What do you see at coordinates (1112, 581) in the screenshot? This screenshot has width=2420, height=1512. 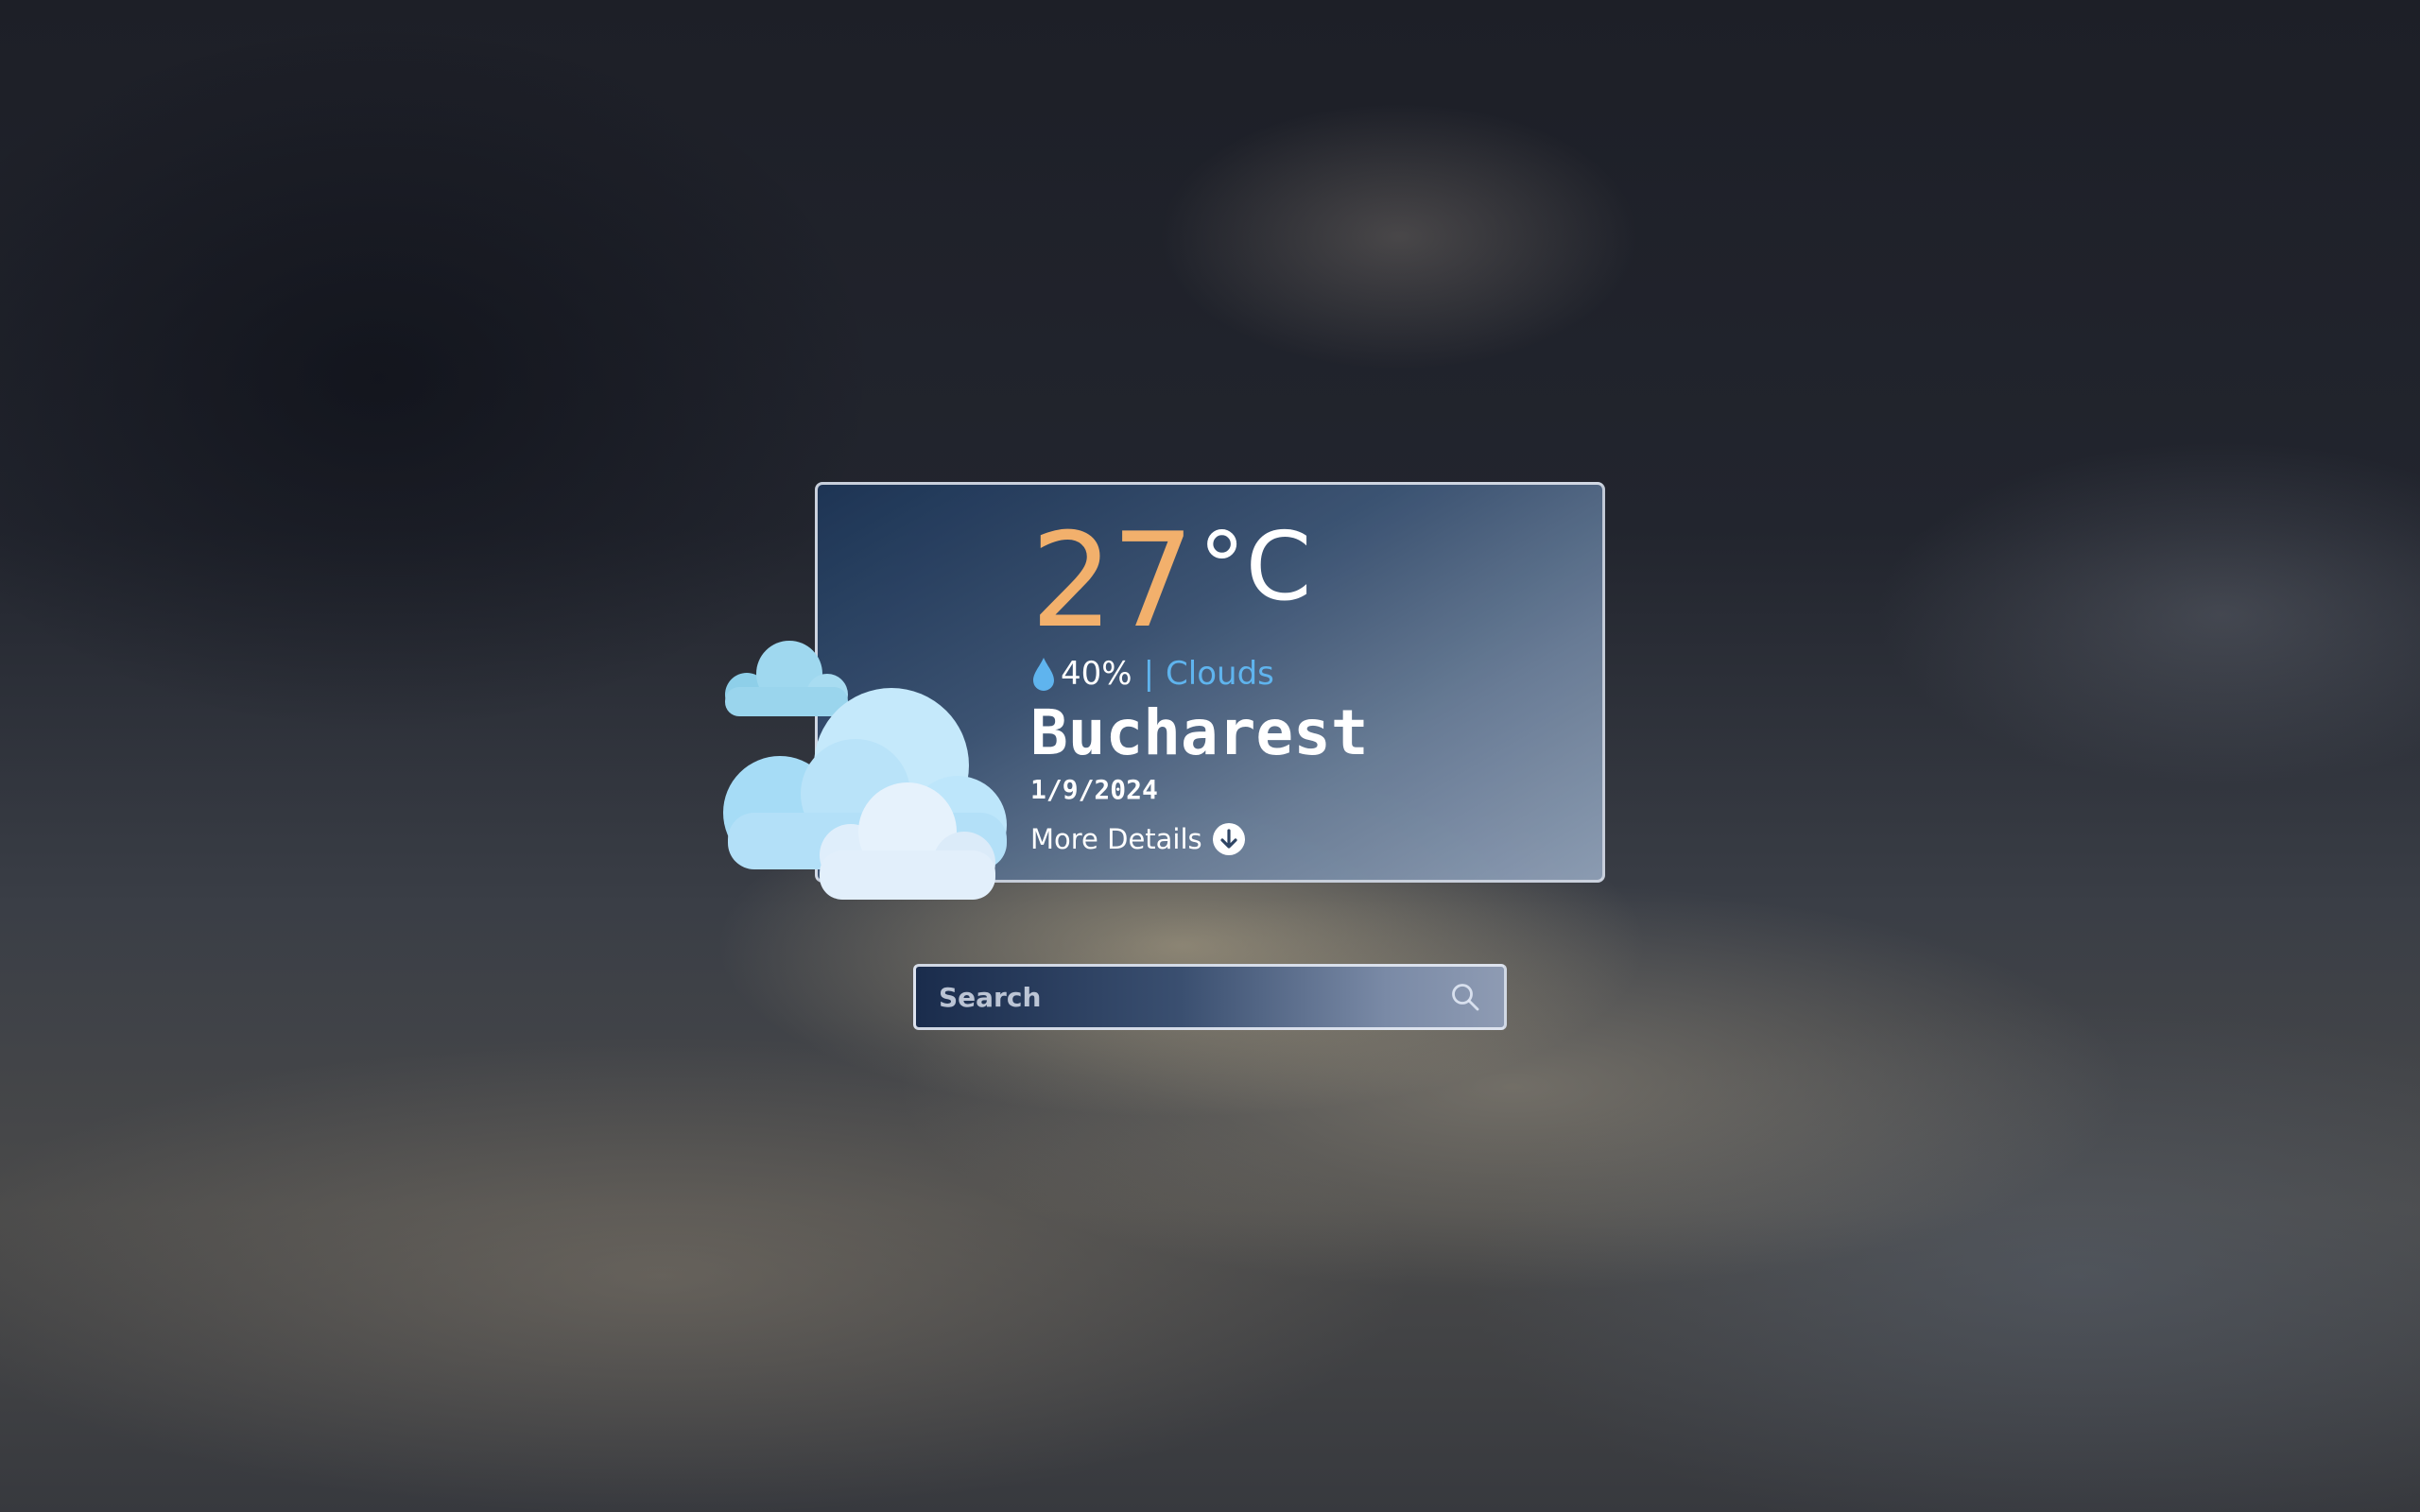 I see `temperature-value: 27` at bounding box center [1112, 581].